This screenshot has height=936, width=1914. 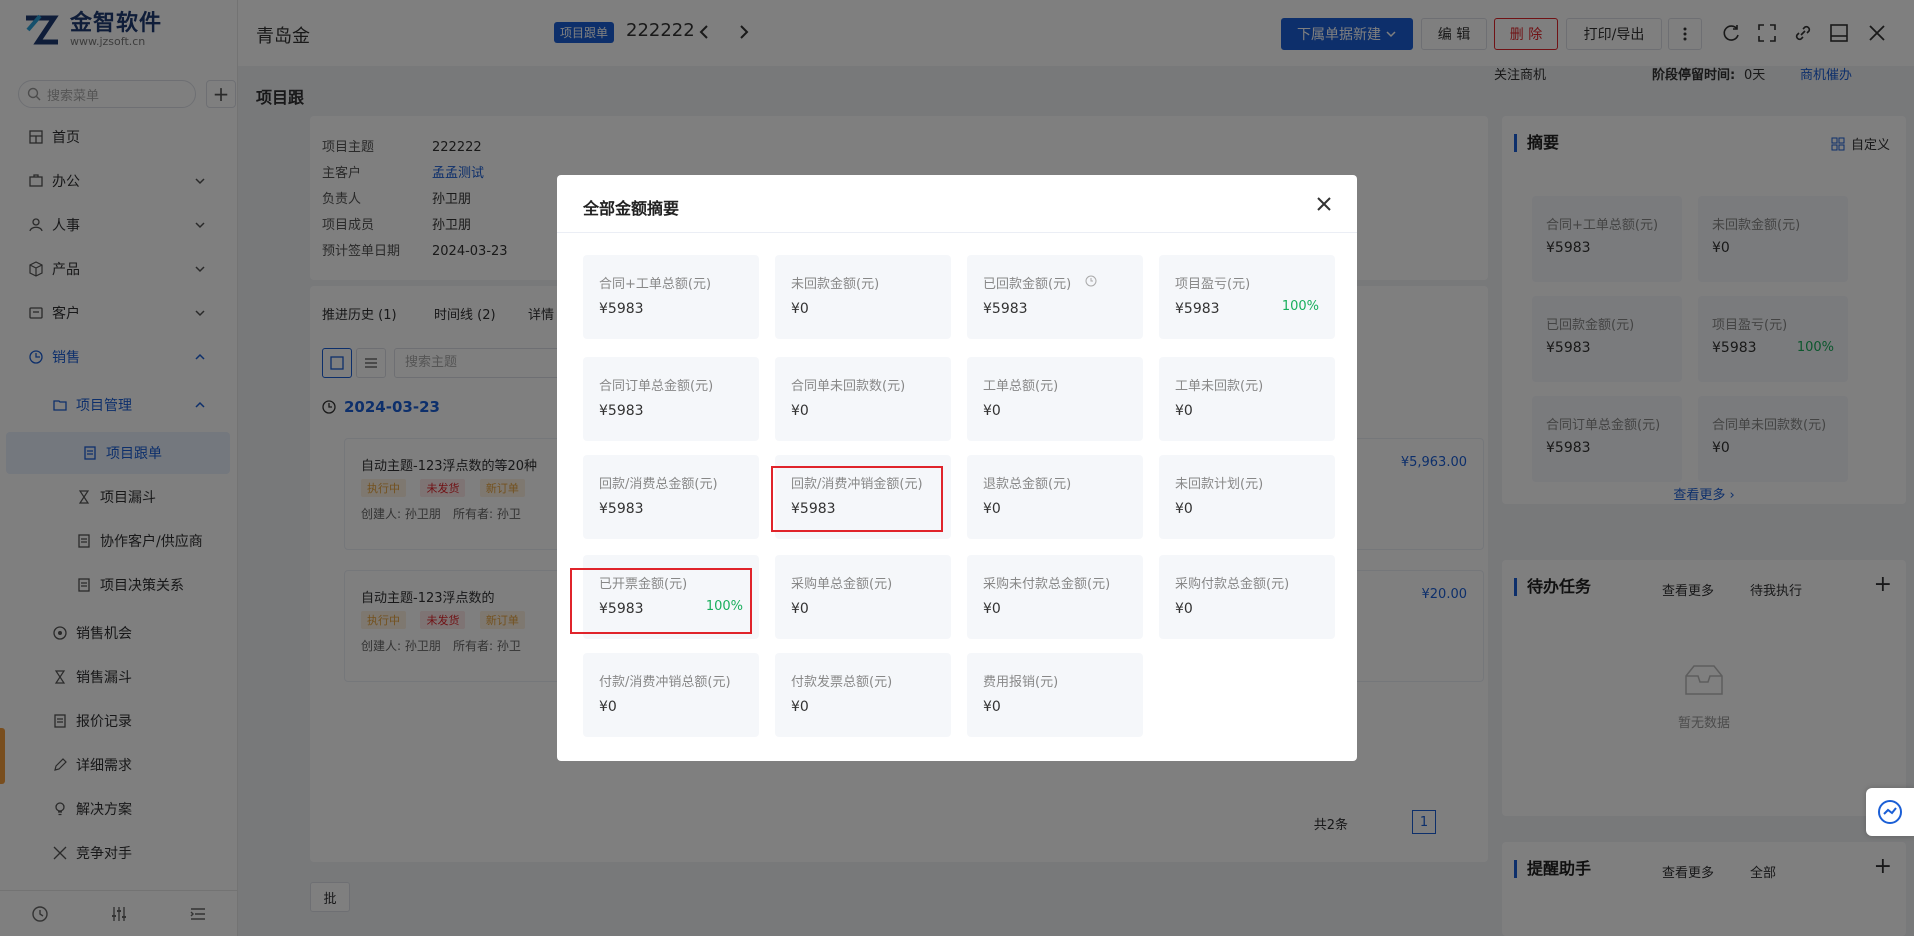 What do you see at coordinates (957, 204) in the screenshot?
I see `modal-header: 全部金额摘要` at bounding box center [957, 204].